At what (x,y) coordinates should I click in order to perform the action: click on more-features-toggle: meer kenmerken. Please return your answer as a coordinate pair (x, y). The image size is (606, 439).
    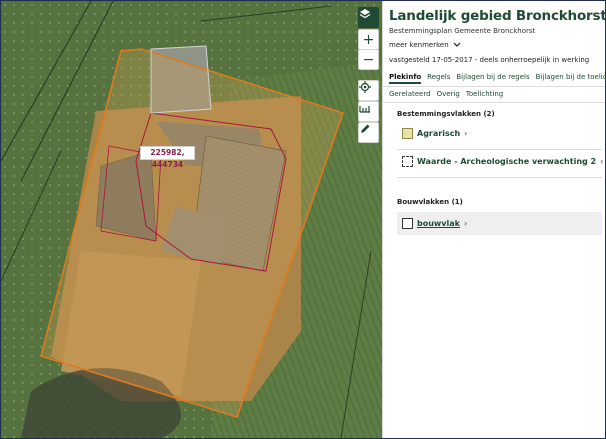
    Looking at the image, I should click on (425, 45).